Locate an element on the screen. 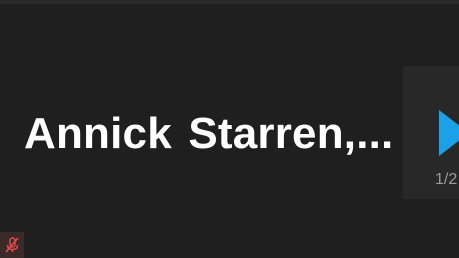 This screenshot has height=258, width=459. pagination-control: 1/2 is located at coordinates (431, 132).